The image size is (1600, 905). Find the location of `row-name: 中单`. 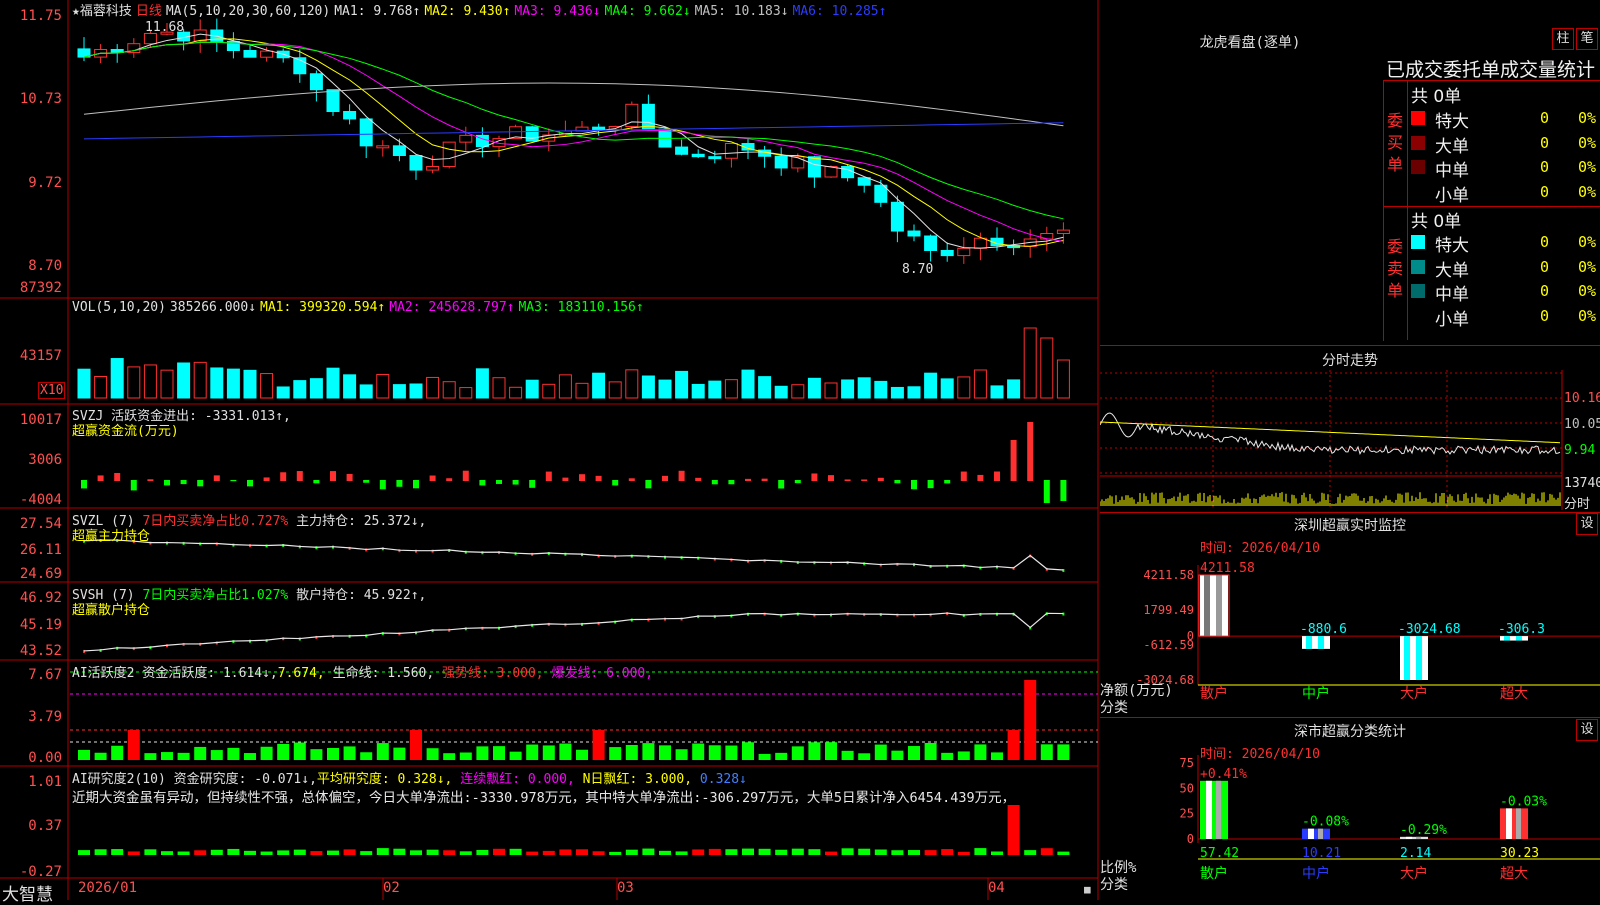

row-name: 中单 is located at coordinates (1452, 171).